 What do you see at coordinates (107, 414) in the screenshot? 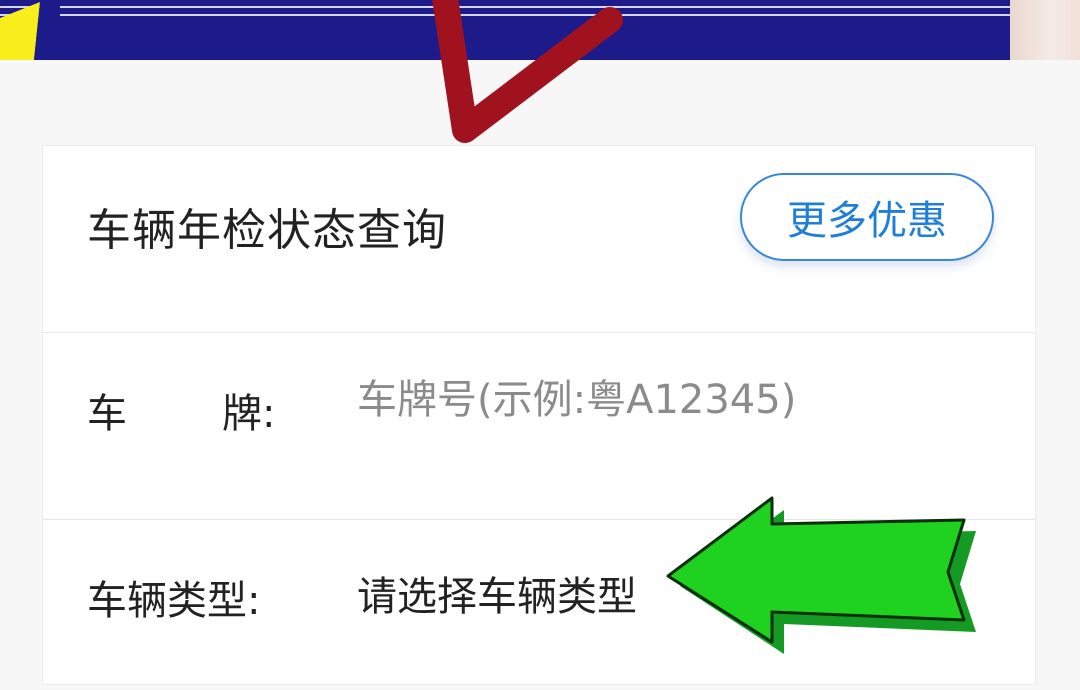
I see `plate-label-char: 车` at bounding box center [107, 414].